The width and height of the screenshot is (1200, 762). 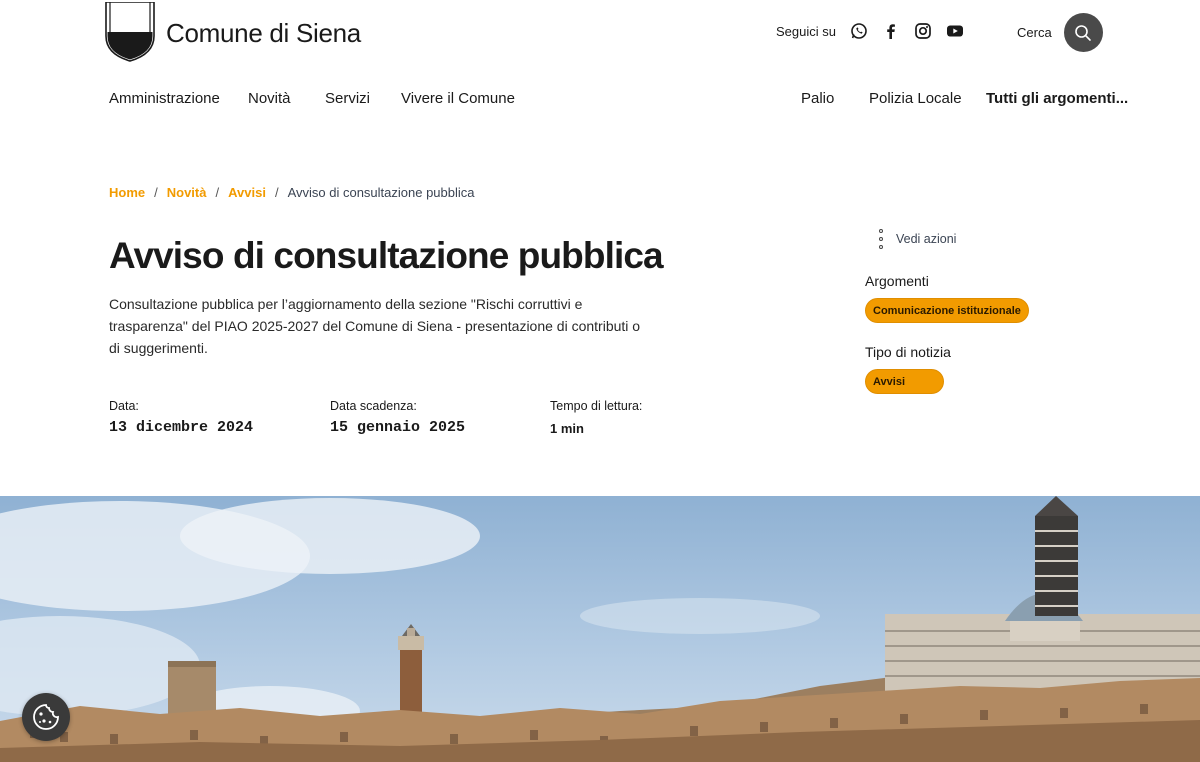 I want to click on social-links: Seguici su, so click(x=877, y=31).